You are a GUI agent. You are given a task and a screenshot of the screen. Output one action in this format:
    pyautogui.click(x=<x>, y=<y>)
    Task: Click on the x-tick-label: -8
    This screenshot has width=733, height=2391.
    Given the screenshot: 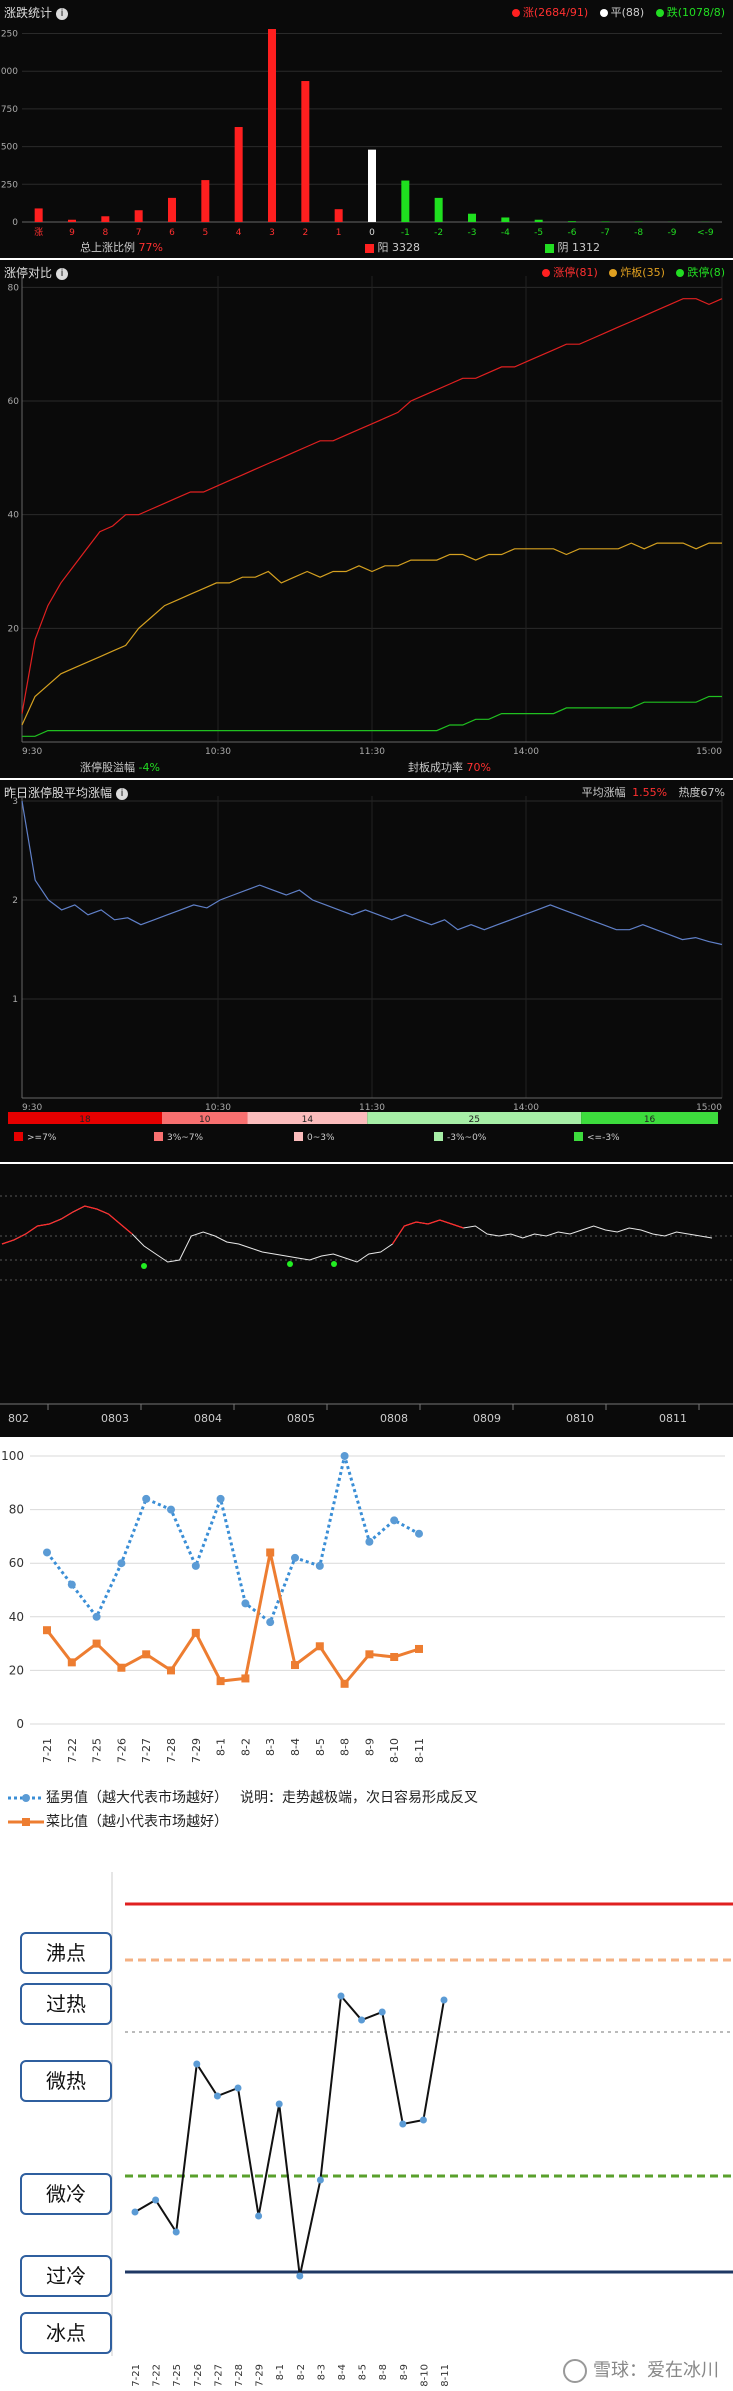 What is the action you would take?
    pyautogui.click(x=638, y=233)
    